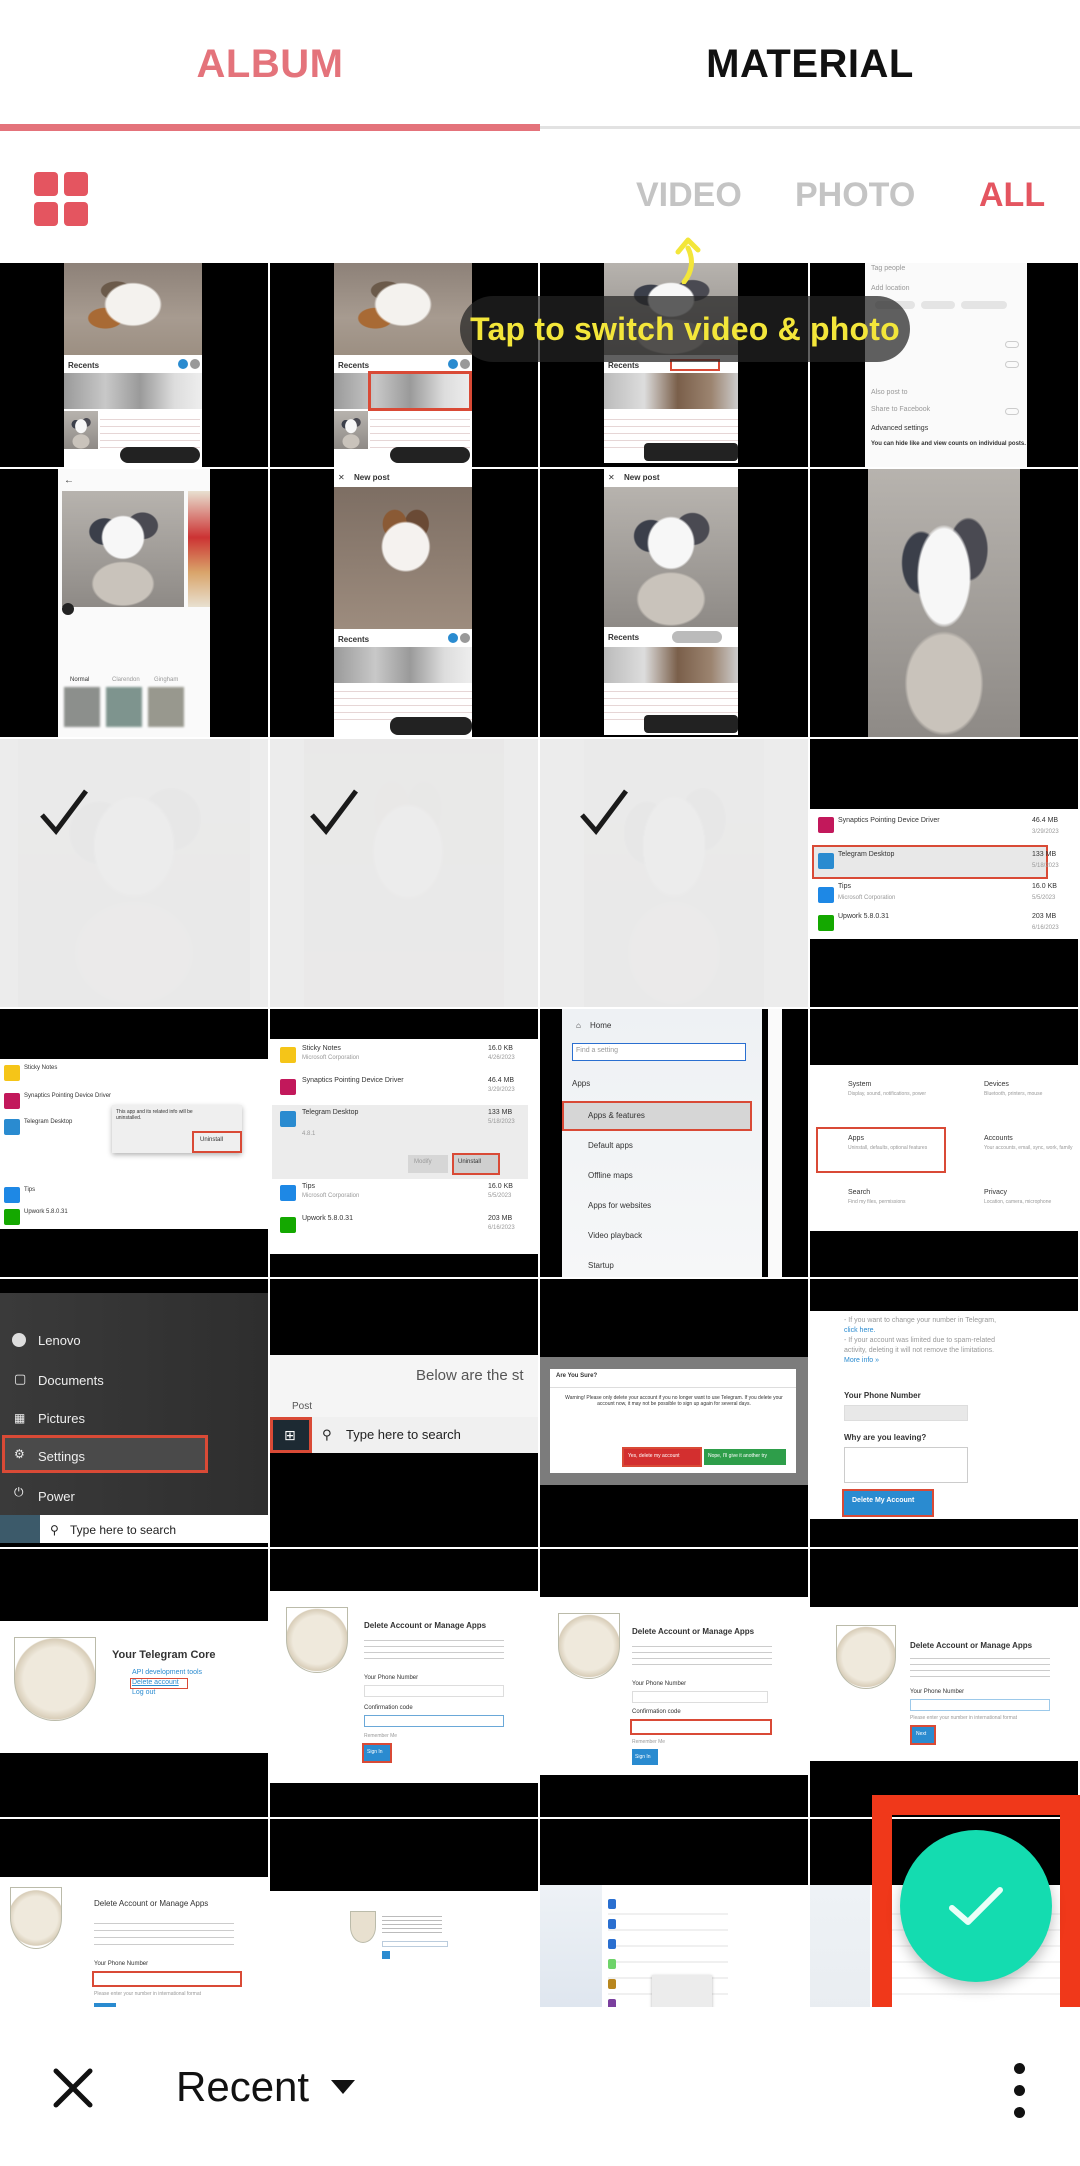 This screenshot has width=1080, height=2166. What do you see at coordinates (84, 365) in the screenshot?
I see `recents-label: Recents` at bounding box center [84, 365].